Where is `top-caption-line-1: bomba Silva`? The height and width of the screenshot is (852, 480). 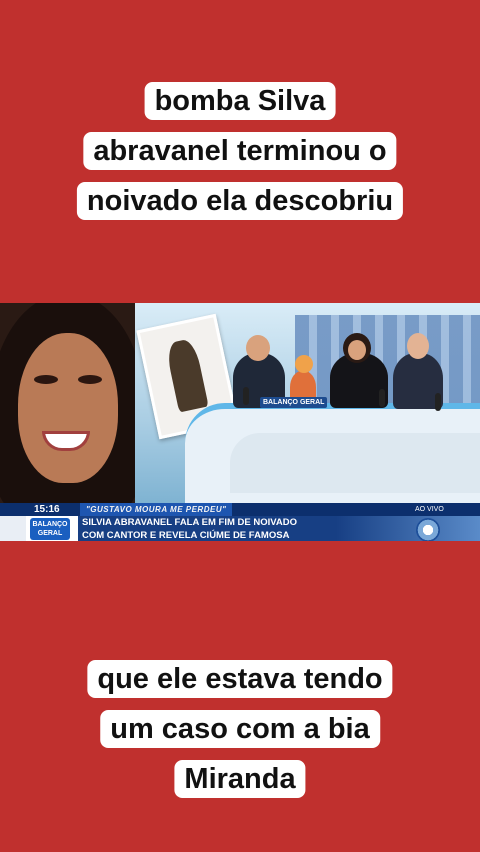 top-caption-line-1: bomba Silva is located at coordinates (240, 101).